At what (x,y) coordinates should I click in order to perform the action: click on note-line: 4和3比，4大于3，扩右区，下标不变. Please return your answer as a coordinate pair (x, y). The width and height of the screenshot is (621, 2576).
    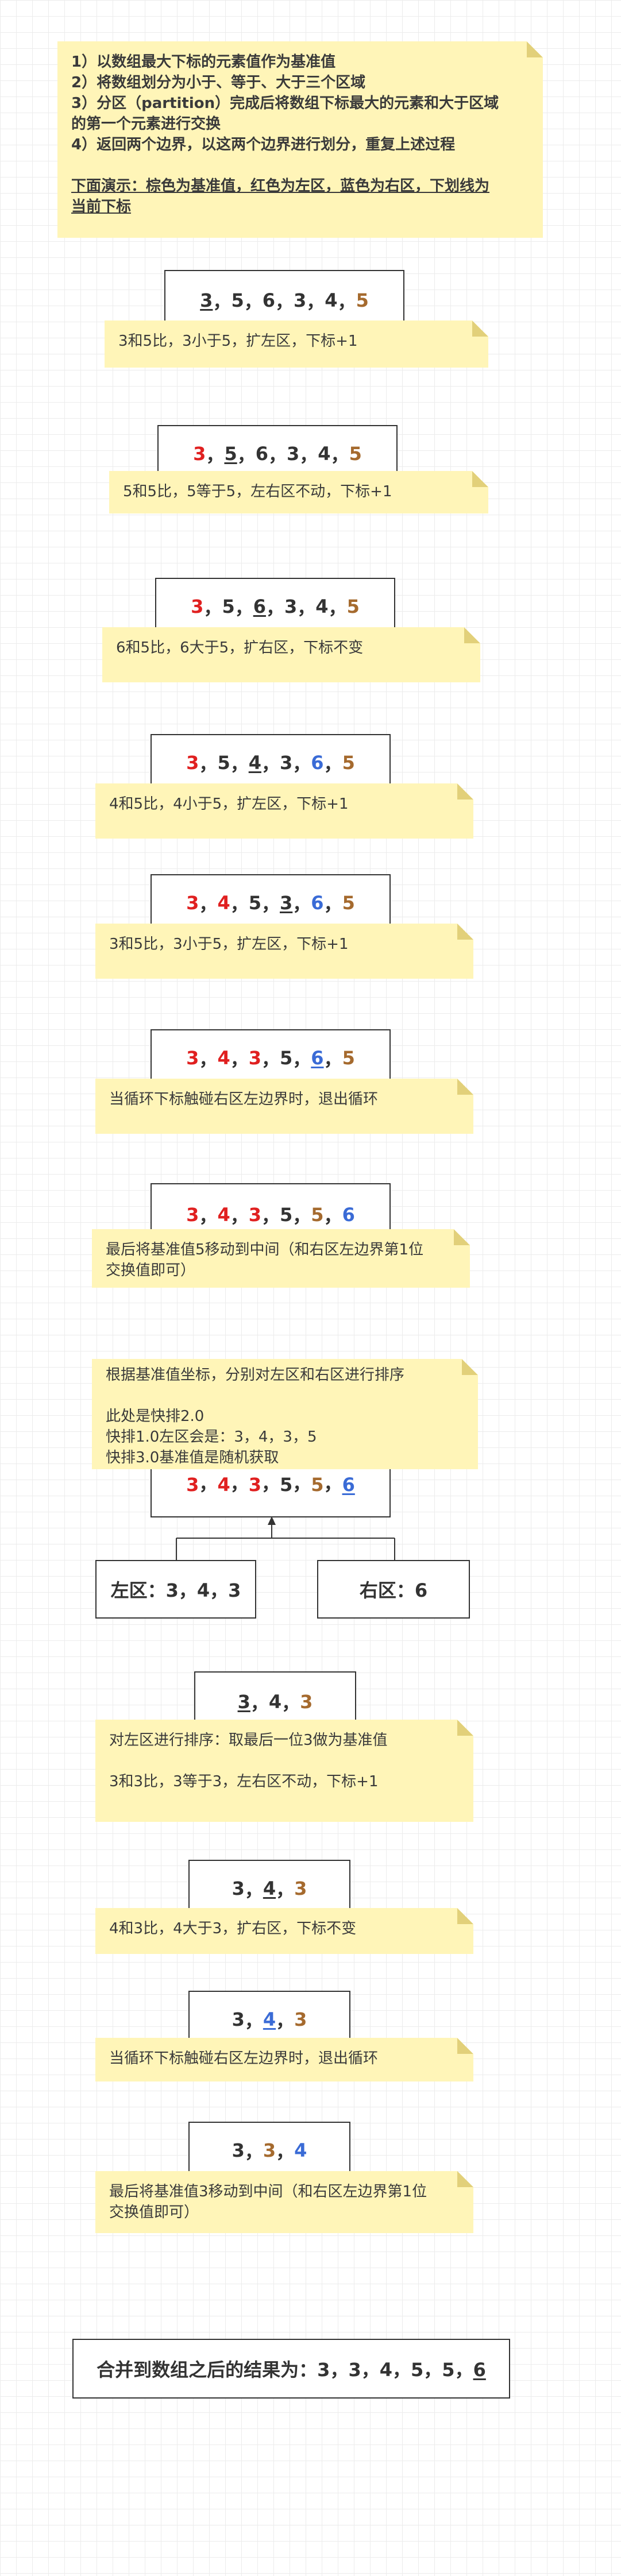
    Looking at the image, I should click on (233, 1928).